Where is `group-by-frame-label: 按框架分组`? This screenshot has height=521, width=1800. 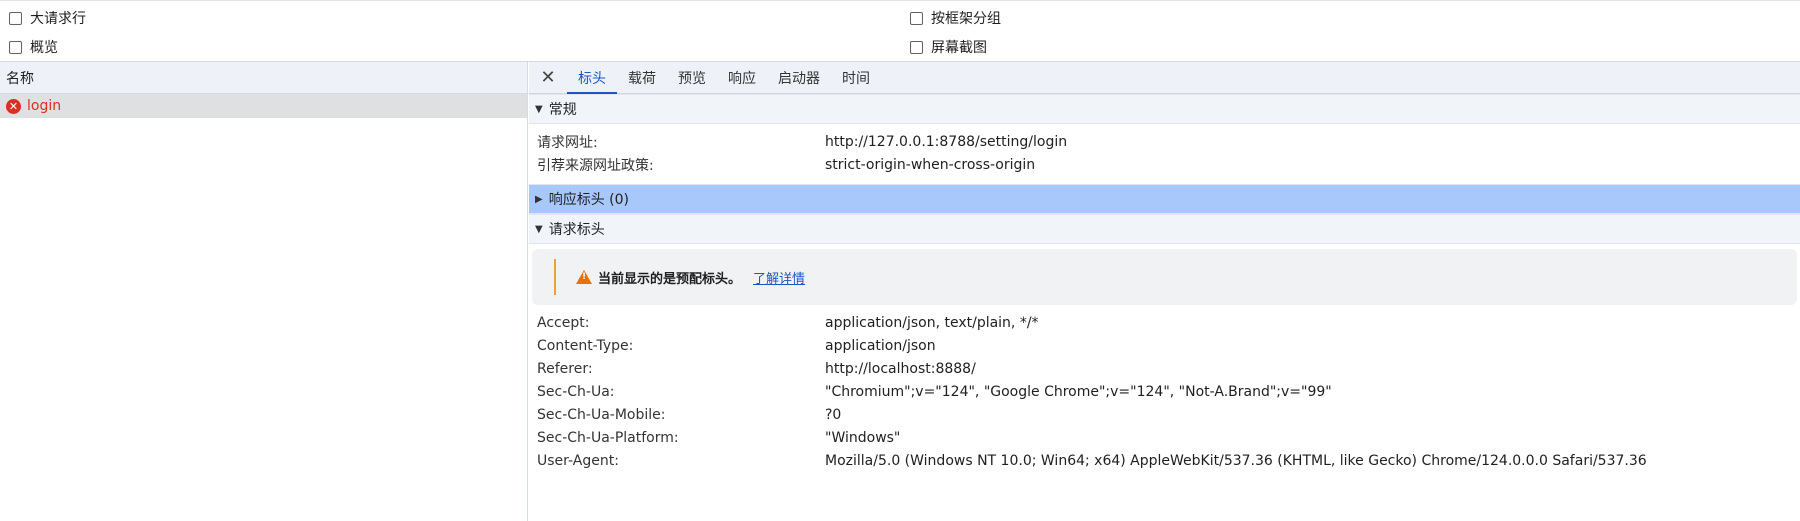 group-by-frame-label: 按框架分组 is located at coordinates (966, 19).